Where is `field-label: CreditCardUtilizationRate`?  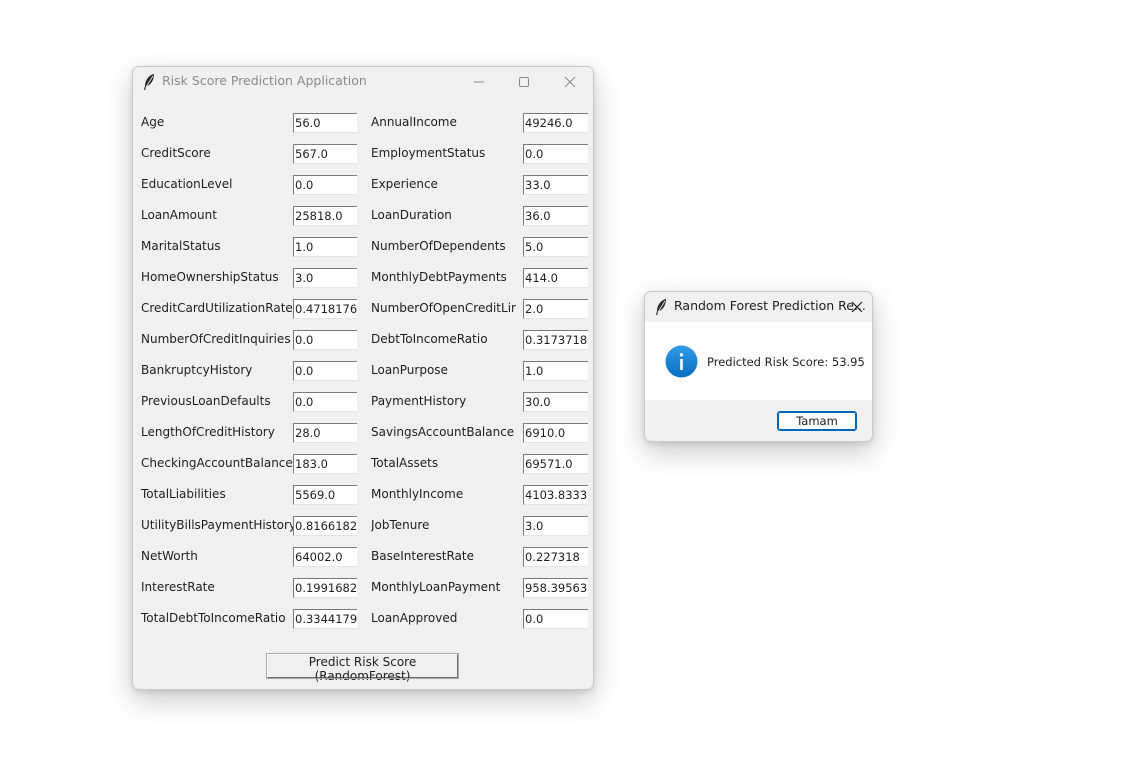 field-label: CreditCardUtilizationRate is located at coordinates (217, 308).